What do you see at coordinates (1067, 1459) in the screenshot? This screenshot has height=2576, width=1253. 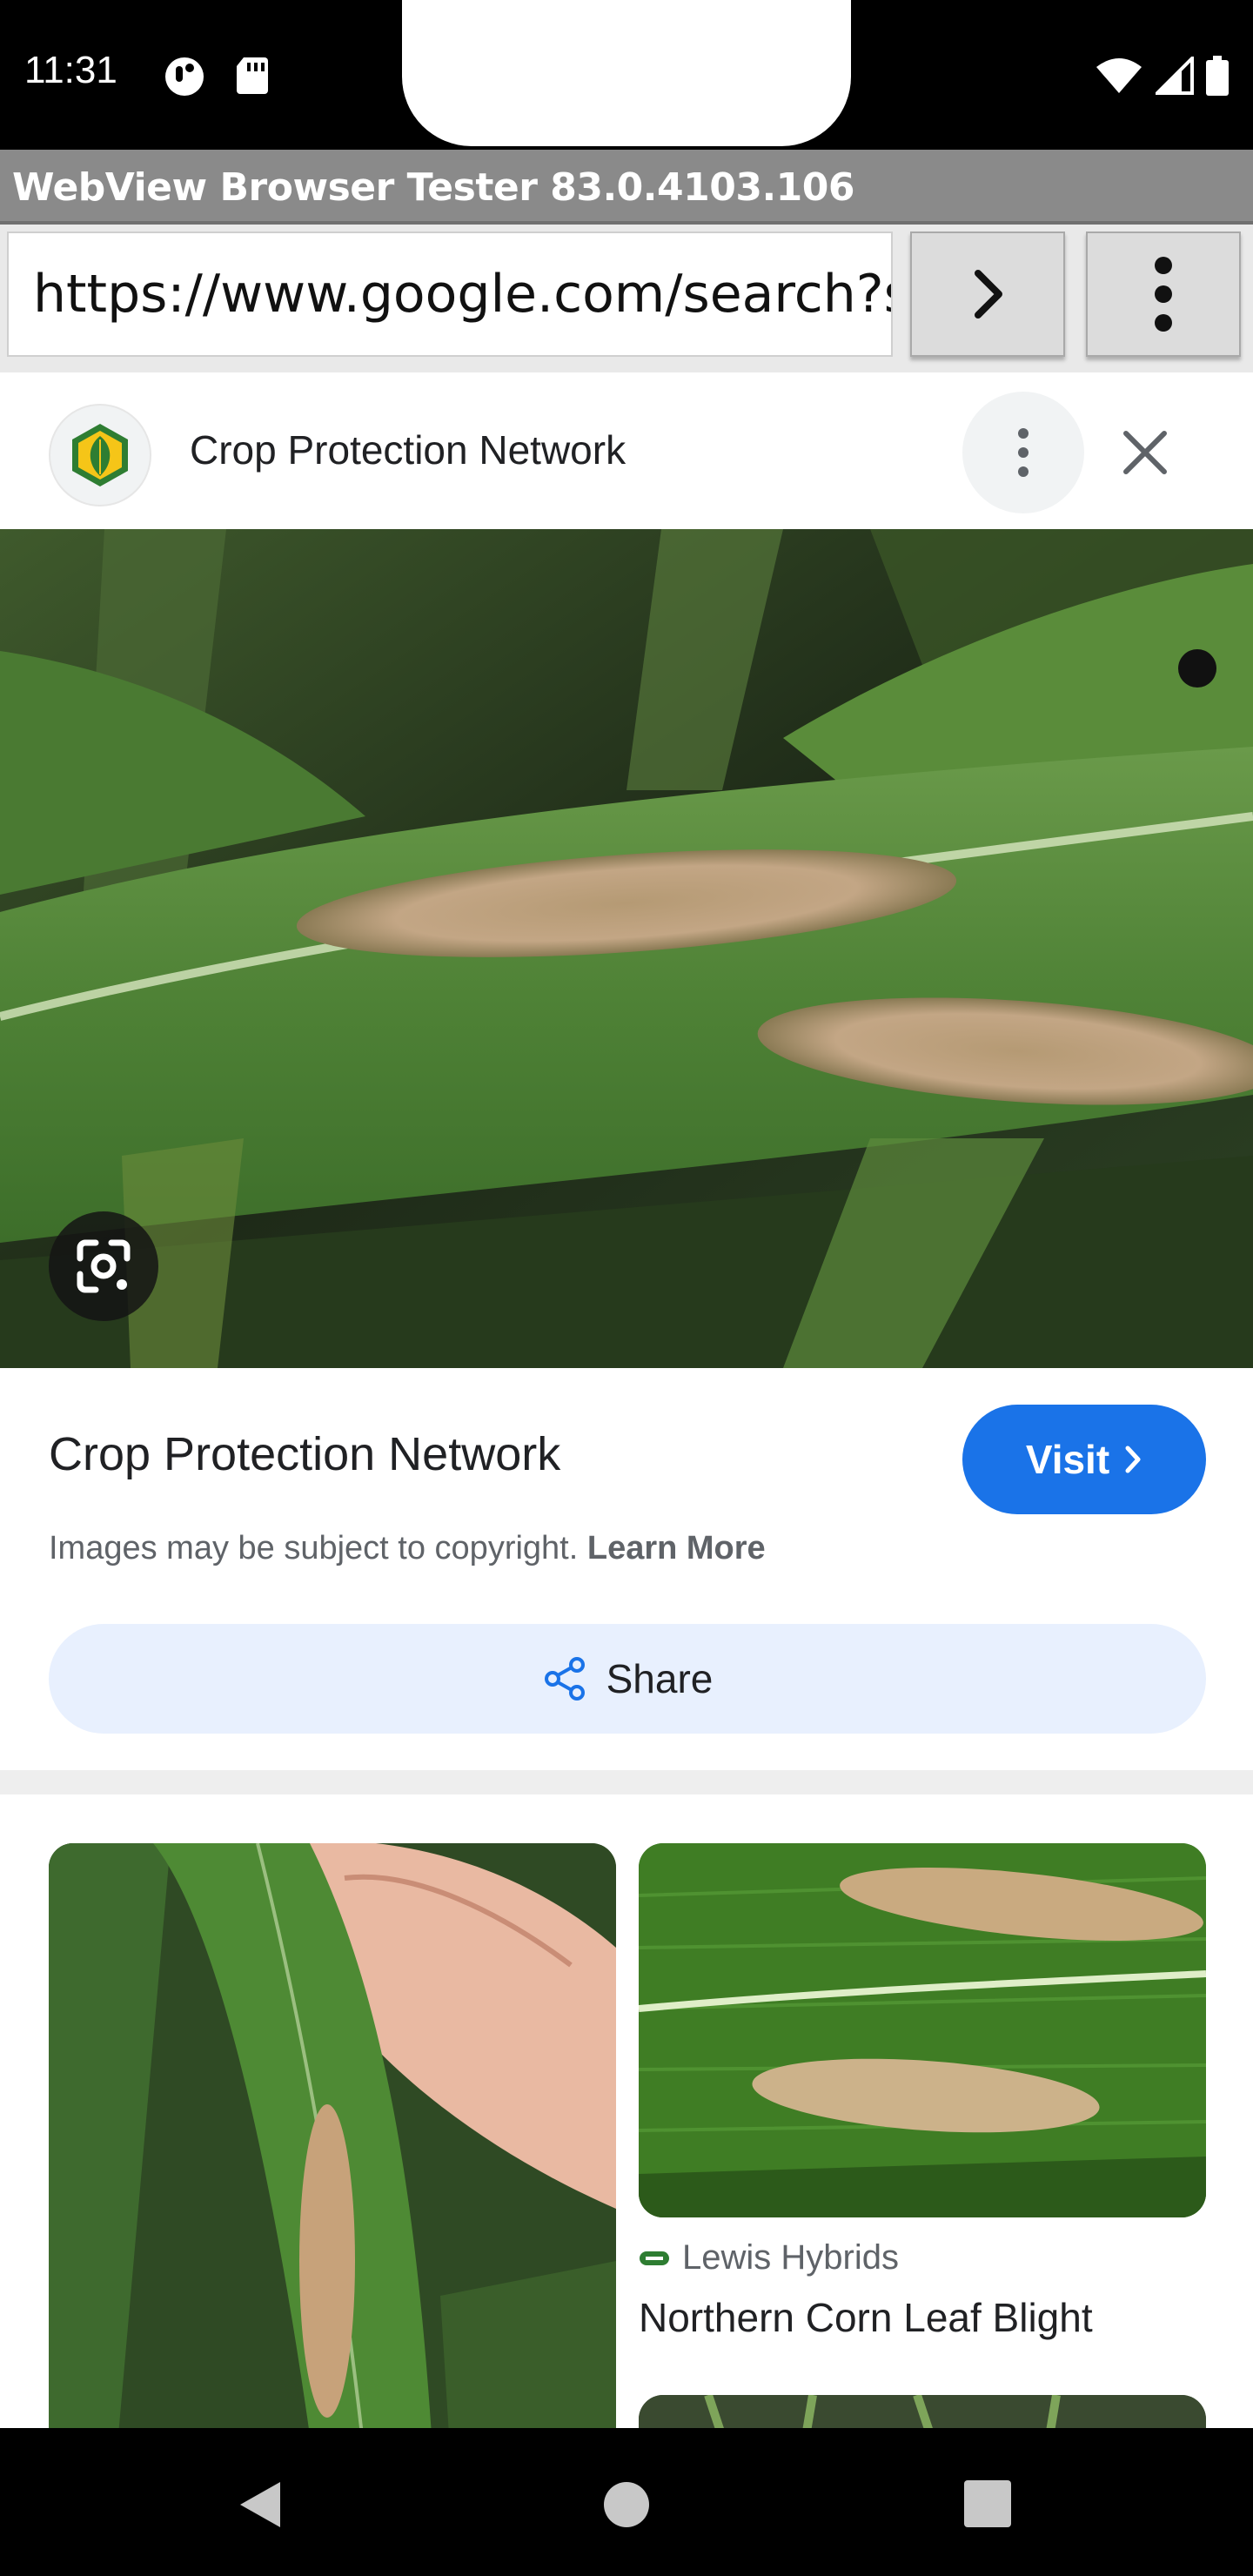 I see `visit-label: Visit` at bounding box center [1067, 1459].